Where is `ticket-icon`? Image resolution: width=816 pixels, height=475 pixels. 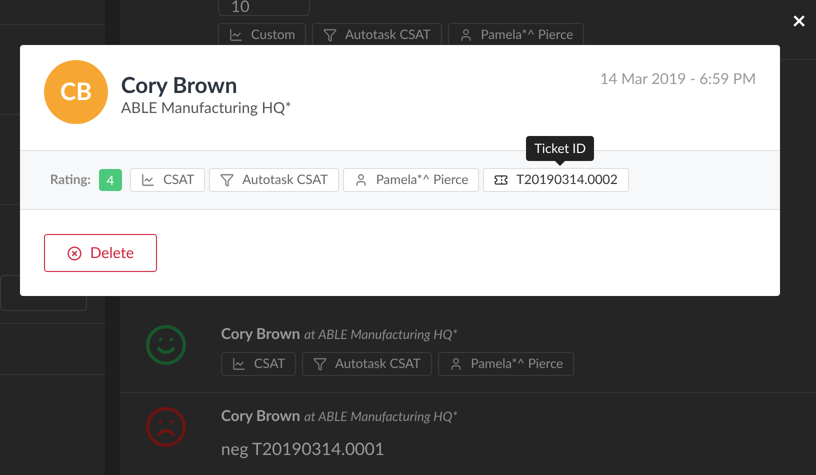 ticket-icon is located at coordinates (501, 180).